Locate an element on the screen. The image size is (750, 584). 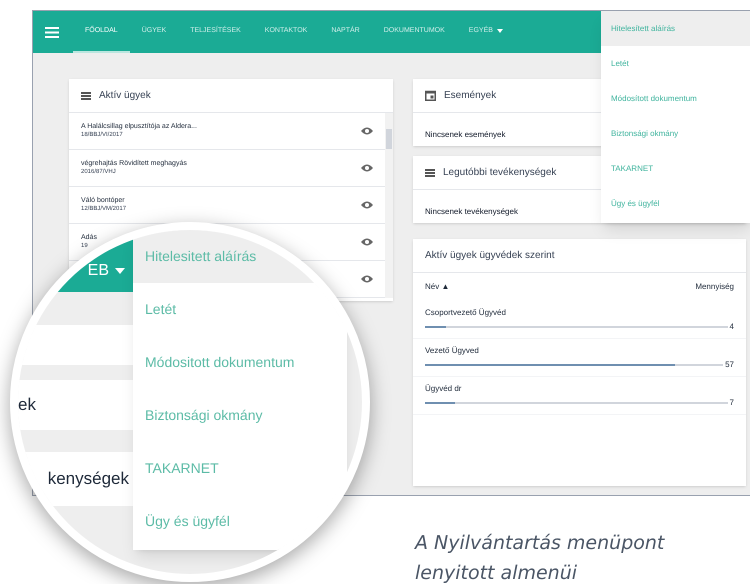
case-count: 7 is located at coordinates (732, 402).